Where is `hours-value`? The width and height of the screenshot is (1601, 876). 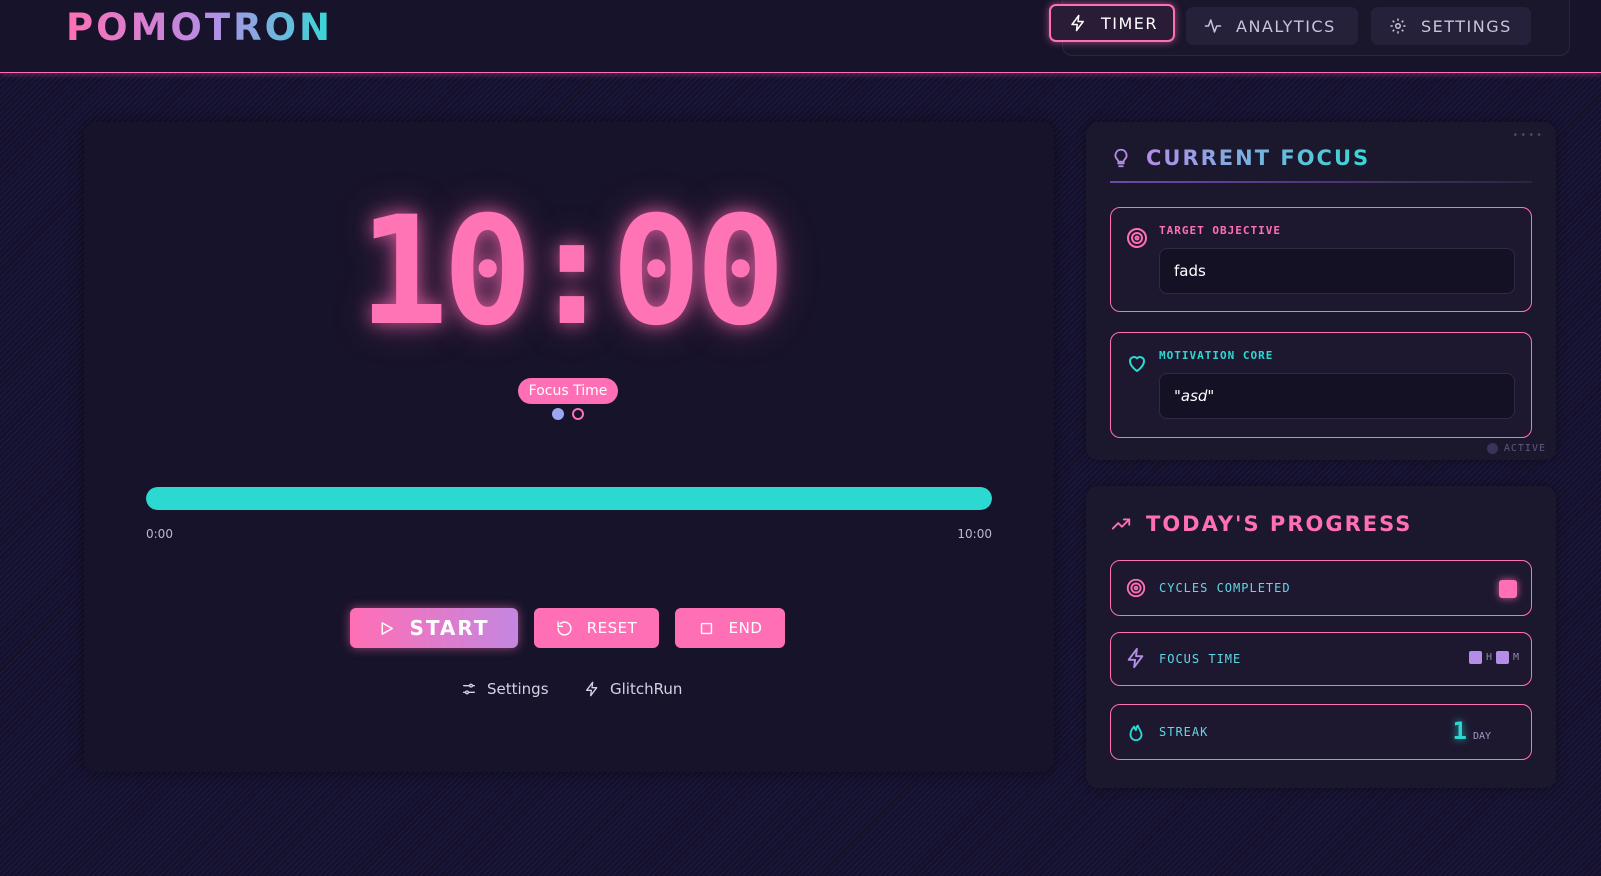
hours-value is located at coordinates (1475, 657).